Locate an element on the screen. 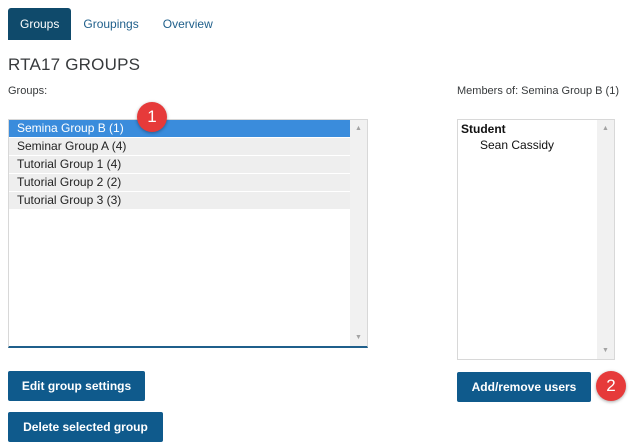 The image size is (631, 444). group-option: Tutorial Group 3 (3) is located at coordinates (179, 200).